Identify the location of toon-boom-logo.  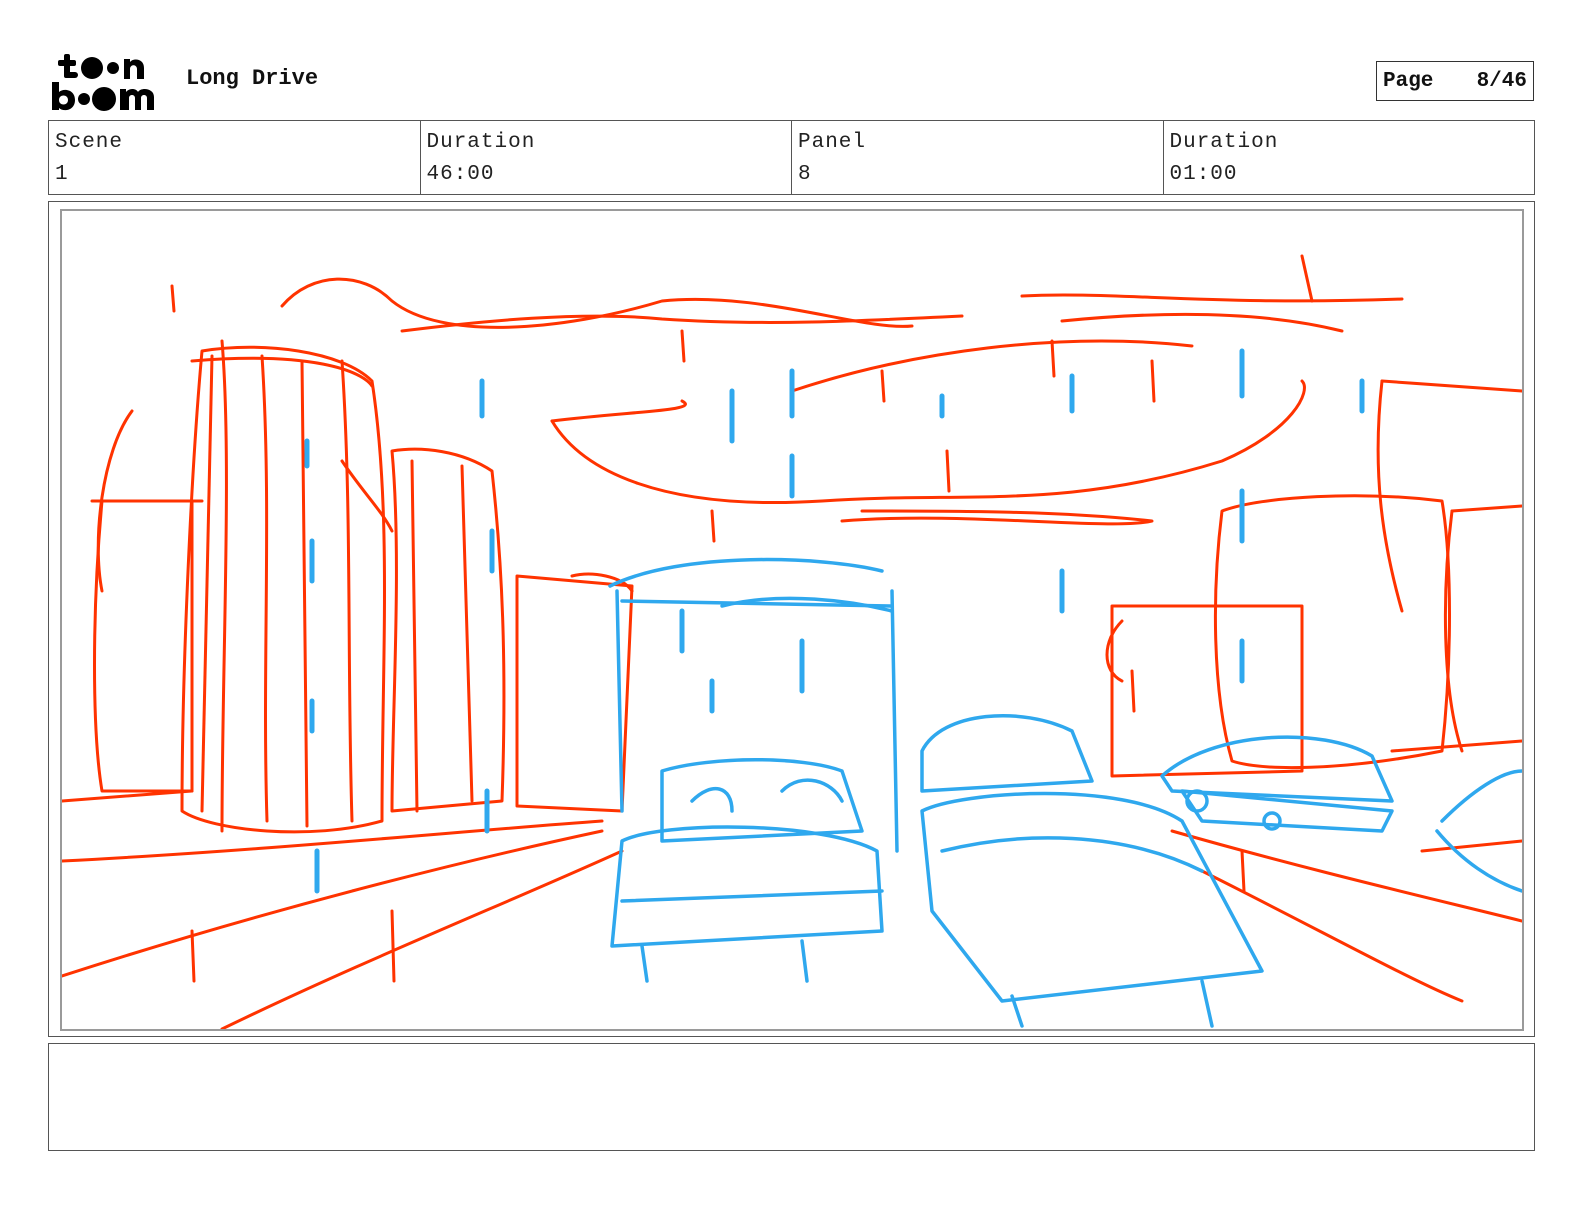
(108, 81).